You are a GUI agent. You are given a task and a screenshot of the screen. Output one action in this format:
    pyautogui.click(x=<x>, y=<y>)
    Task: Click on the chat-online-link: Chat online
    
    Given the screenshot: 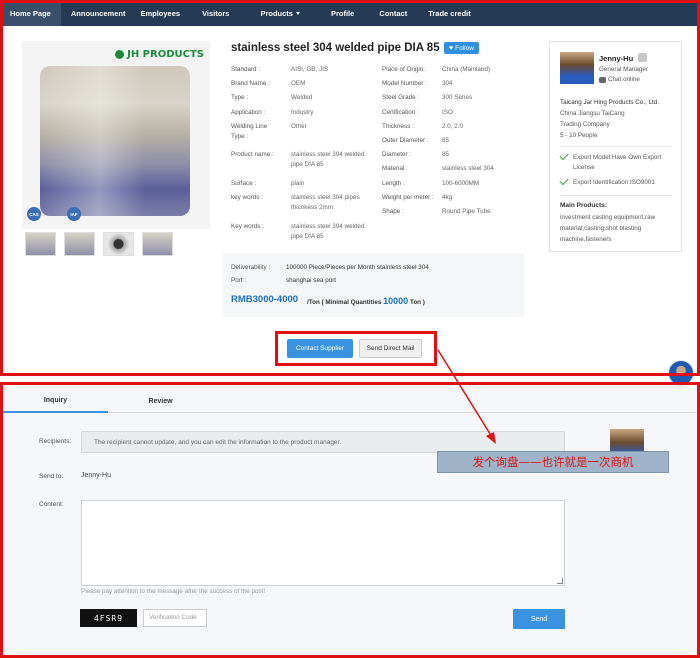 What is the action you would take?
    pyautogui.click(x=619, y=79)
    